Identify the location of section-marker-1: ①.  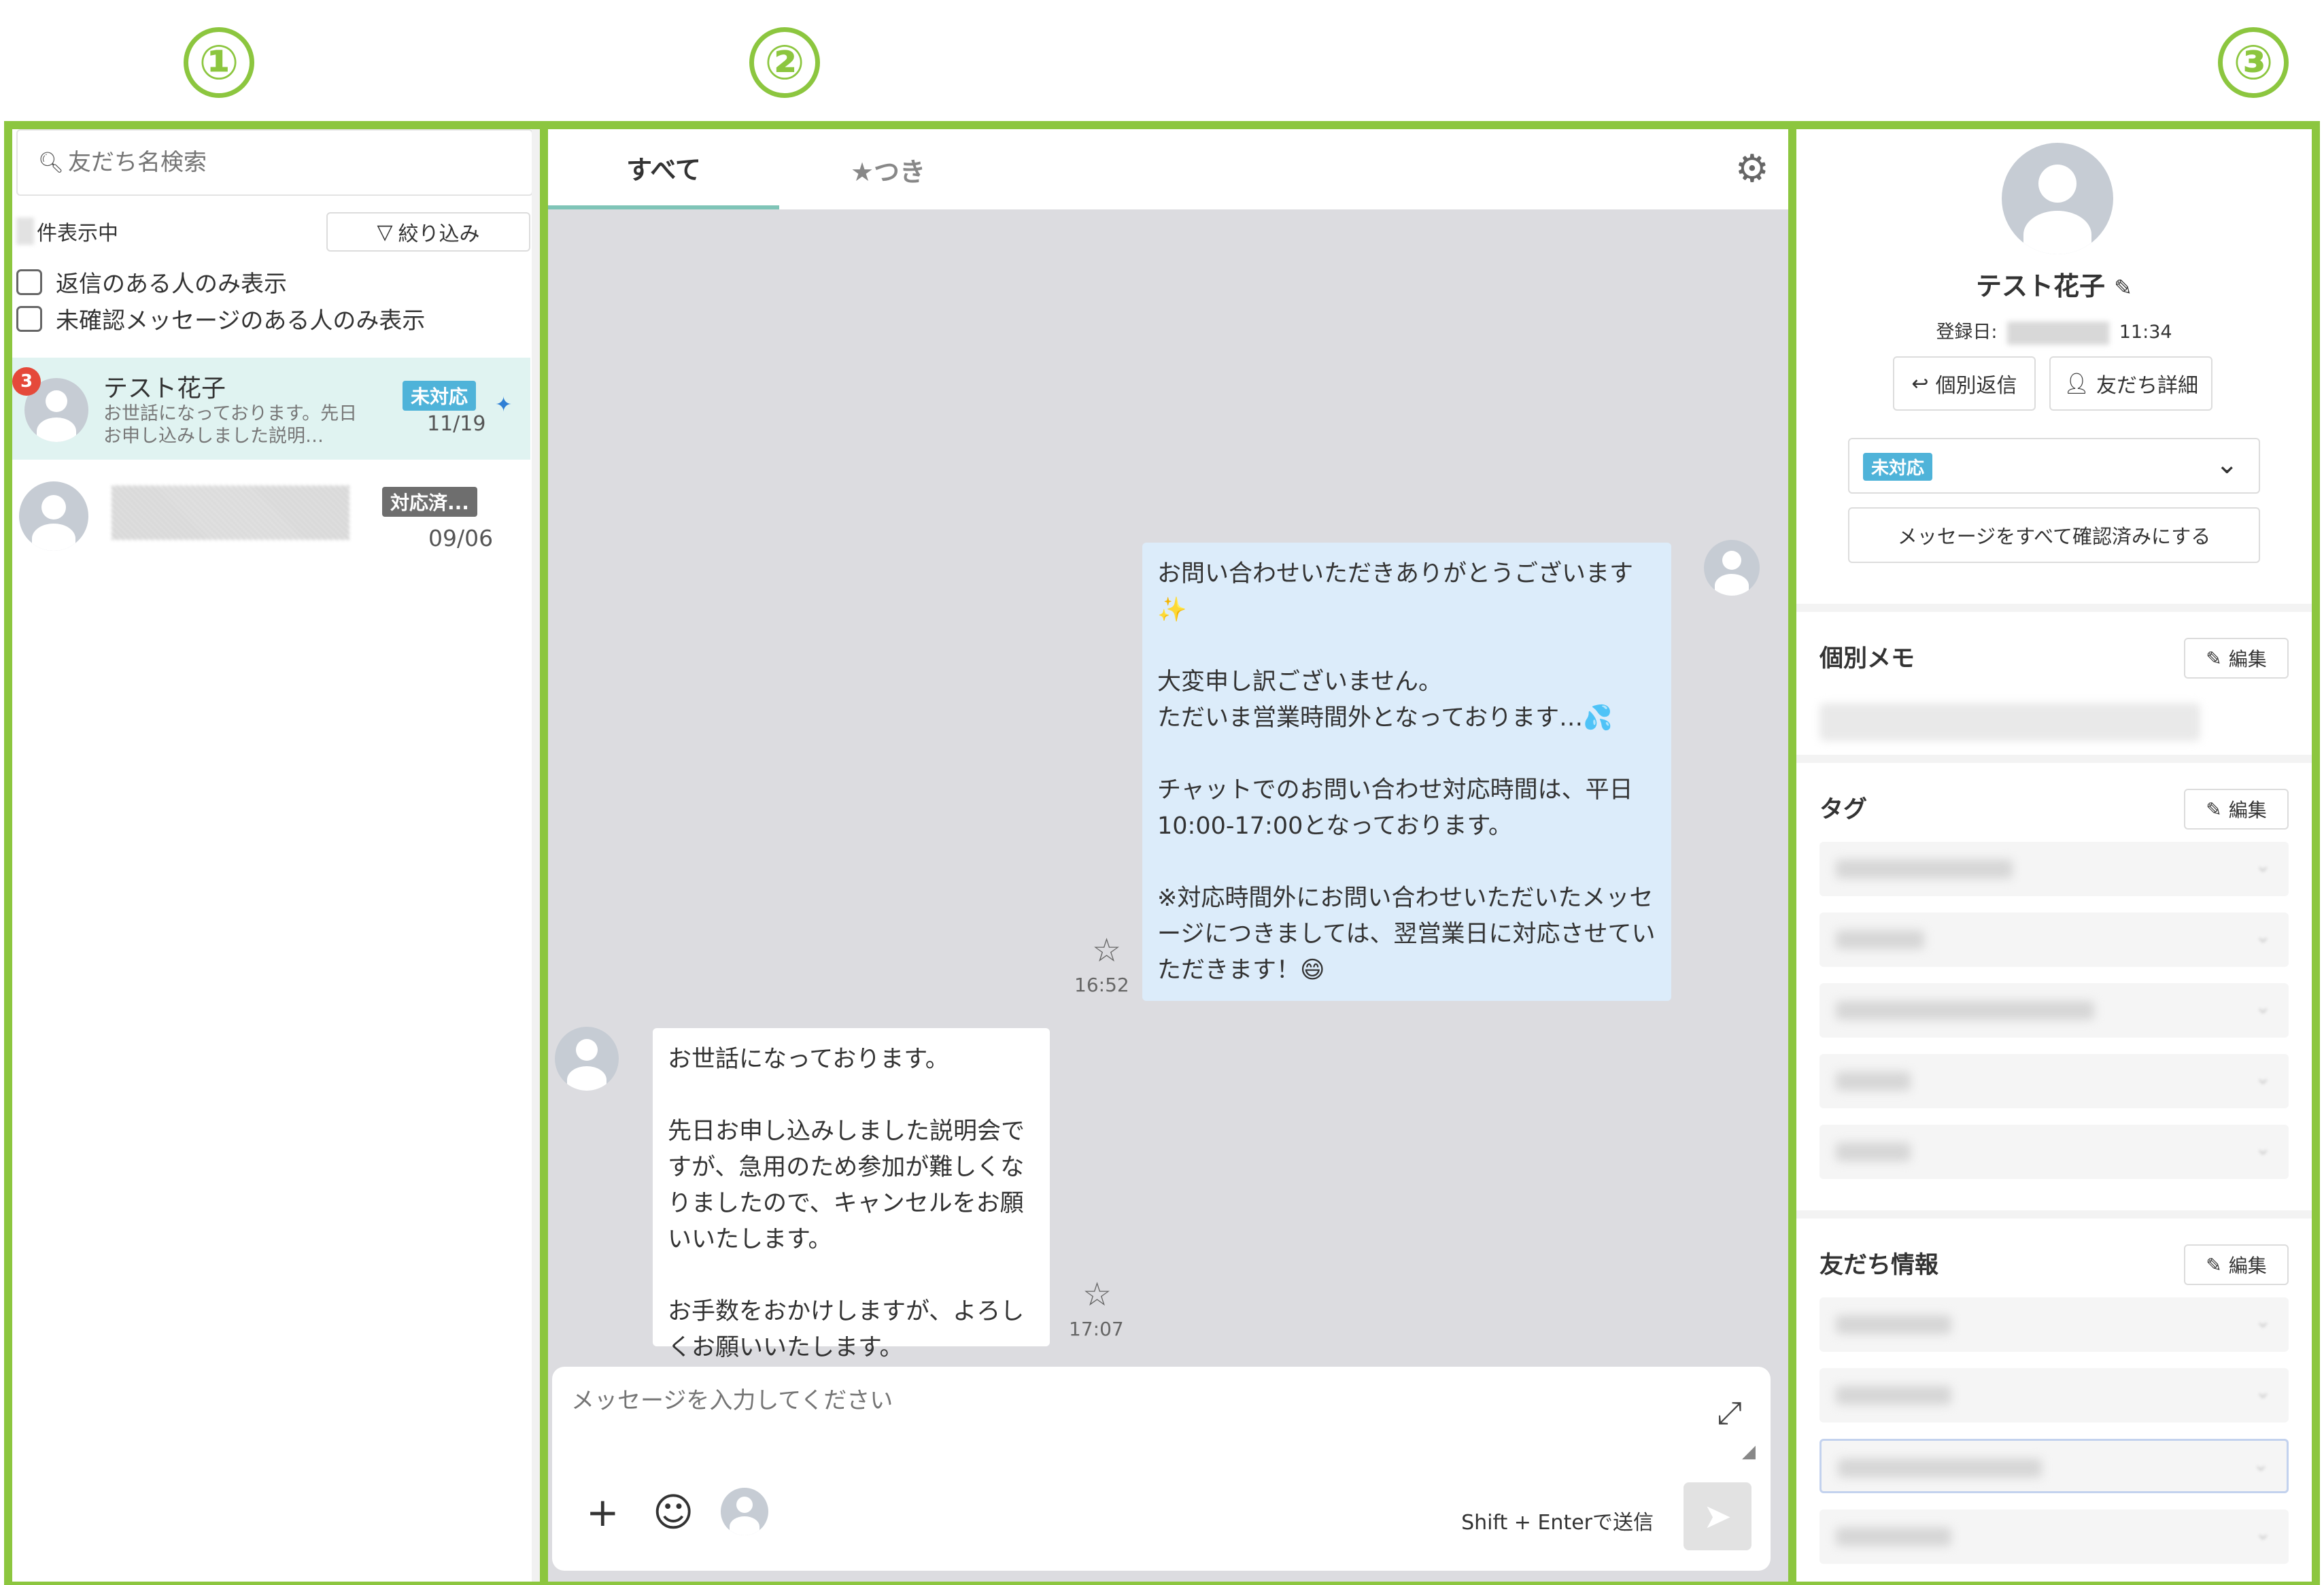
(219, 62).